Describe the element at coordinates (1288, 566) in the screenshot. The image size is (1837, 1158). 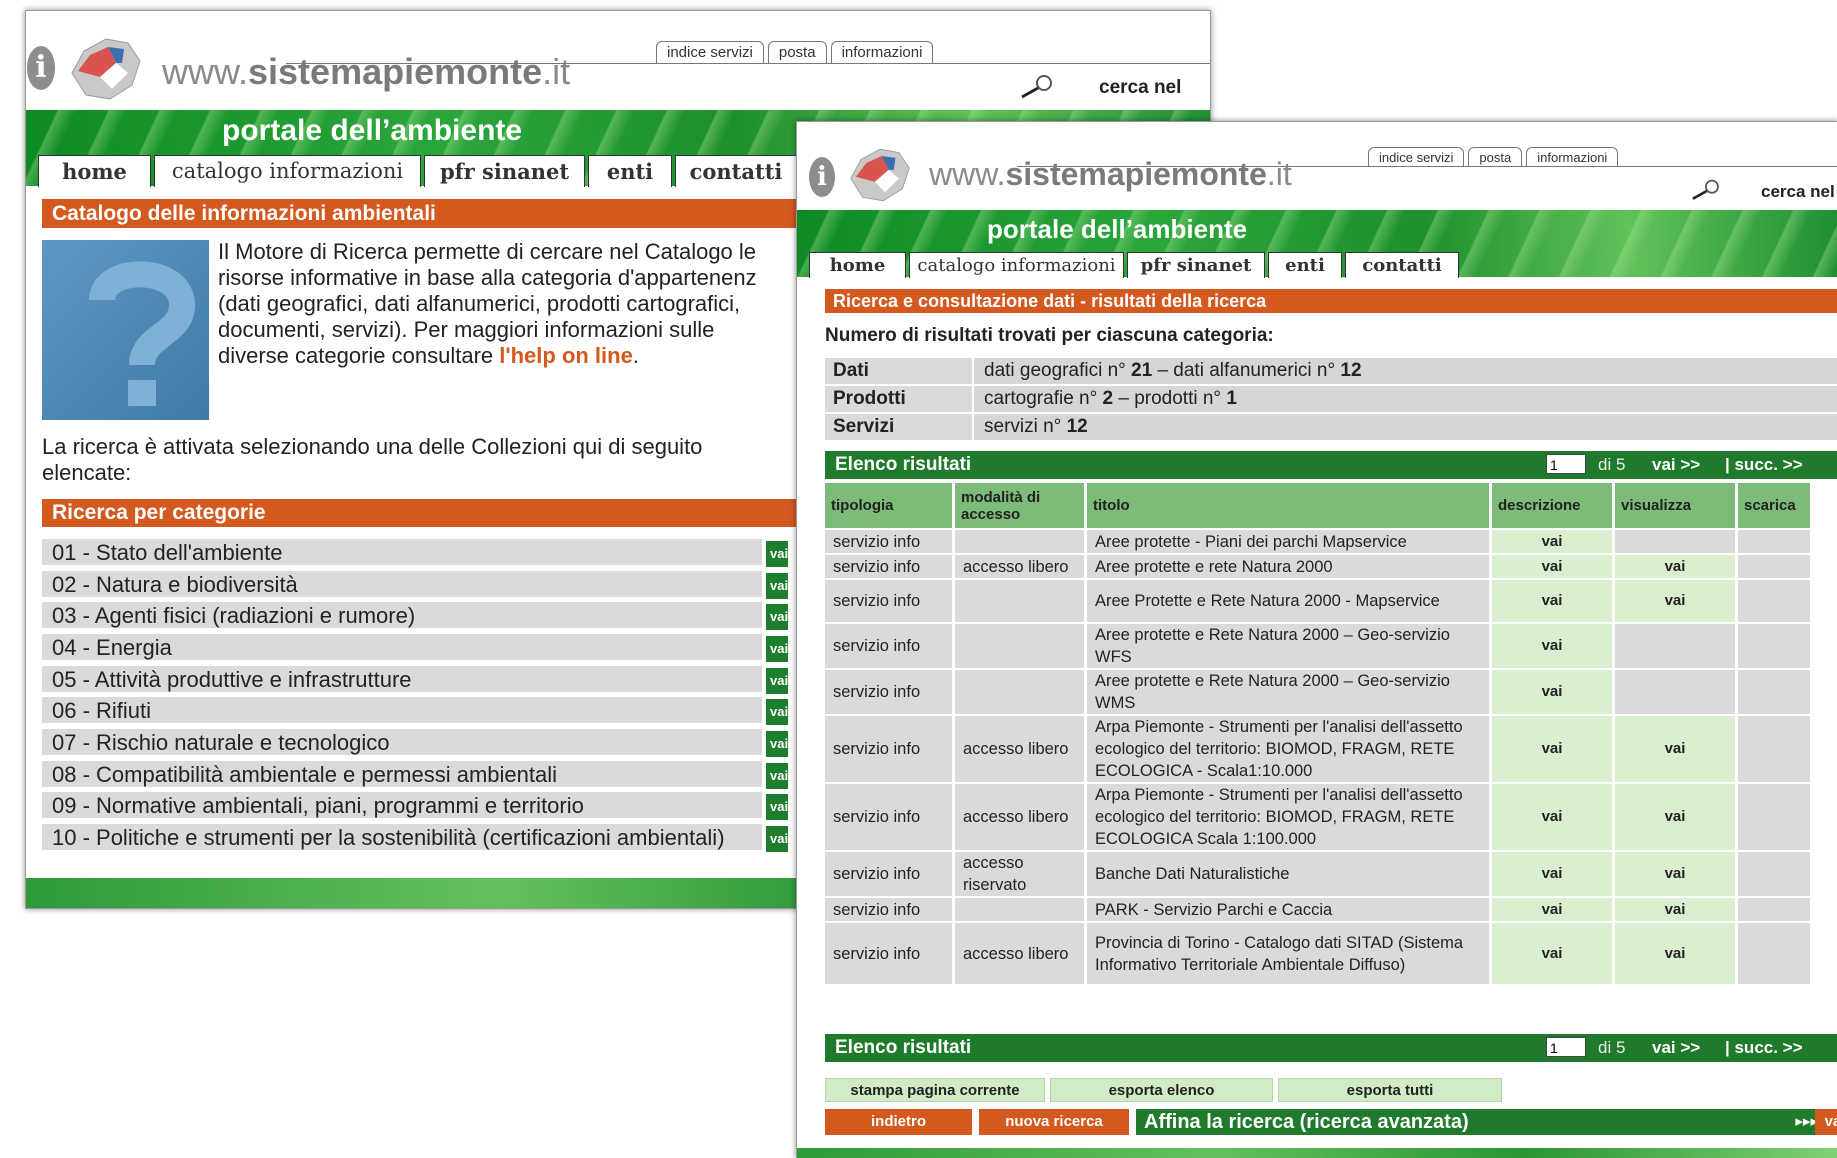
I see `cell-titolo: Aree protette e rete Natura 2000` at that location.